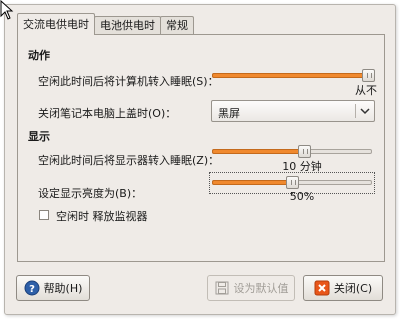  I want to click on dim-when-idle-label: 空闲时 释放监视器, so click(102, 216).